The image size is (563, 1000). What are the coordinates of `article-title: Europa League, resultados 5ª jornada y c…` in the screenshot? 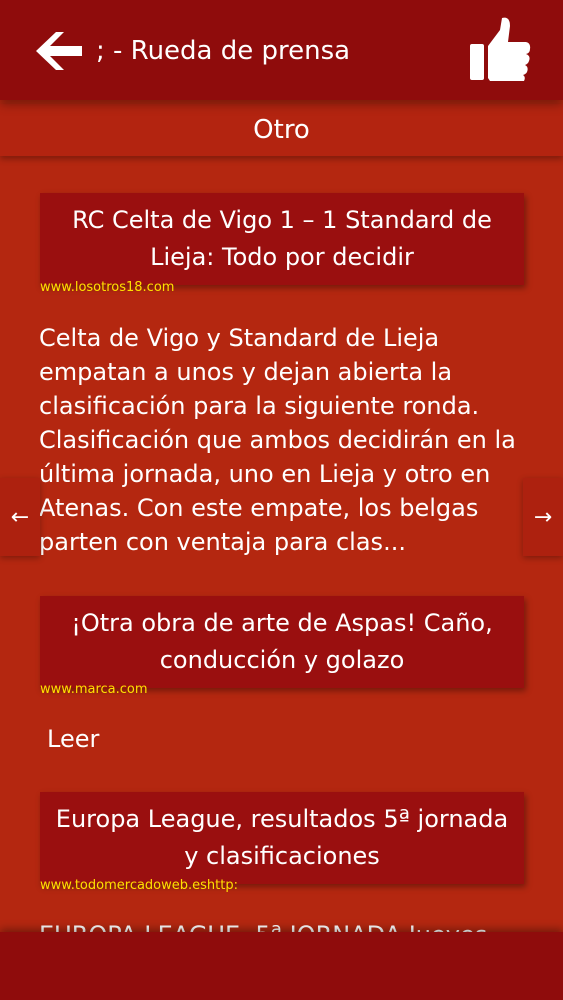 It's located at (282, 838).